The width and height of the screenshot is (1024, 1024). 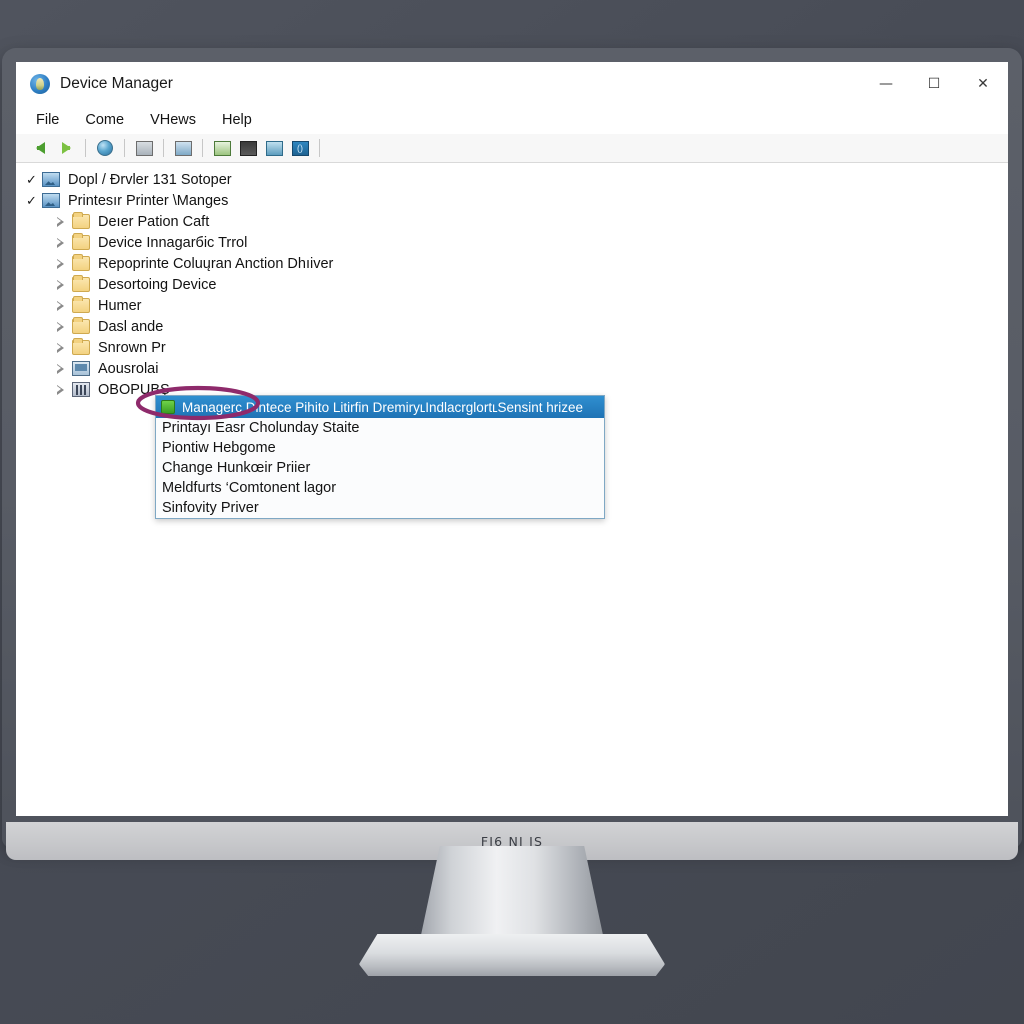 I want to click on green-square-icon, so click(x=168, y=407).